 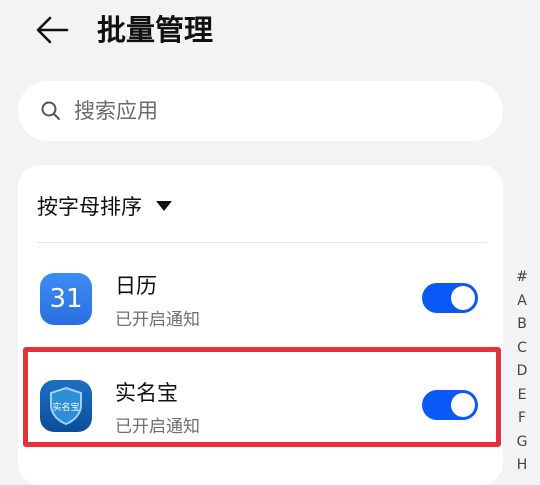 I want to click on caret-down-icon, so click(x=164, y=206).